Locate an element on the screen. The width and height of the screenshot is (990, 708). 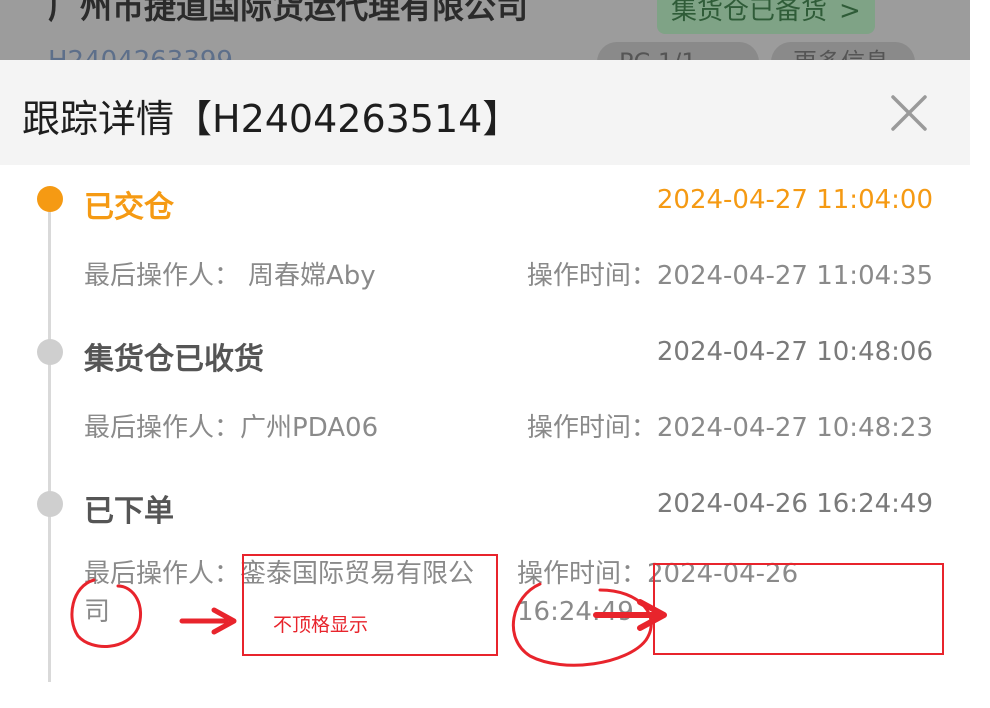
operator-value: 广州PDA06 is located at coordinates (309, 428).